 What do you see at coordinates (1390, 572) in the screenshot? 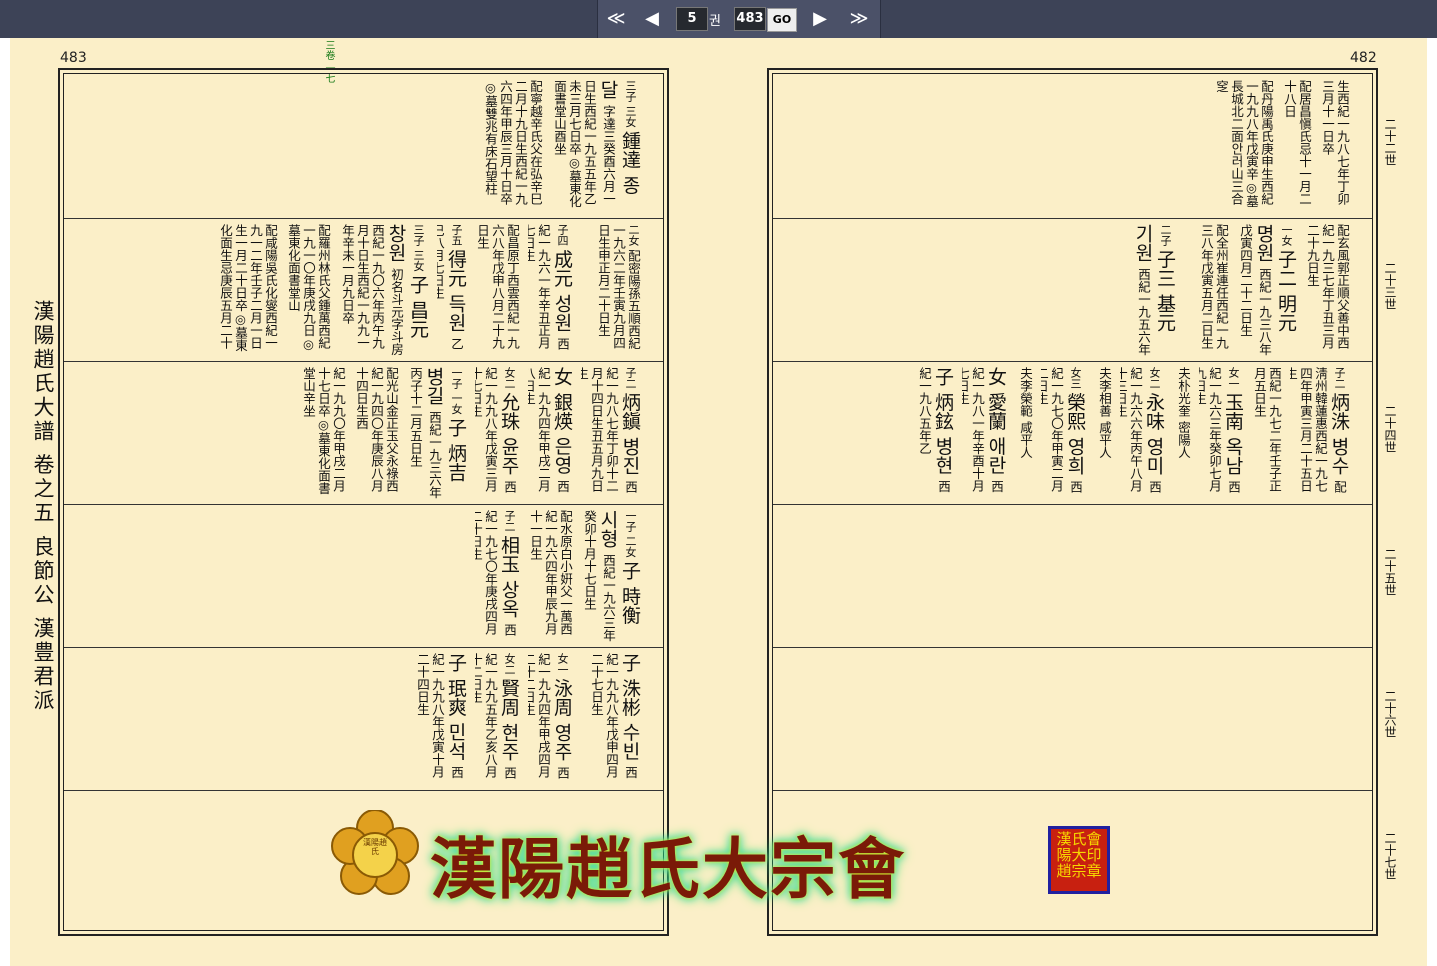
I see `generation-label: 二十五世` at bounding box center [1390, 572].